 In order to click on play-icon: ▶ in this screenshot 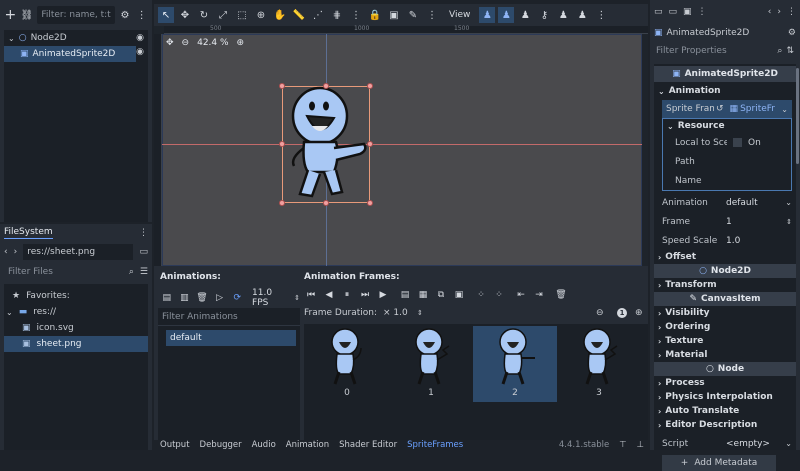, I will do `click(383, 295)`.